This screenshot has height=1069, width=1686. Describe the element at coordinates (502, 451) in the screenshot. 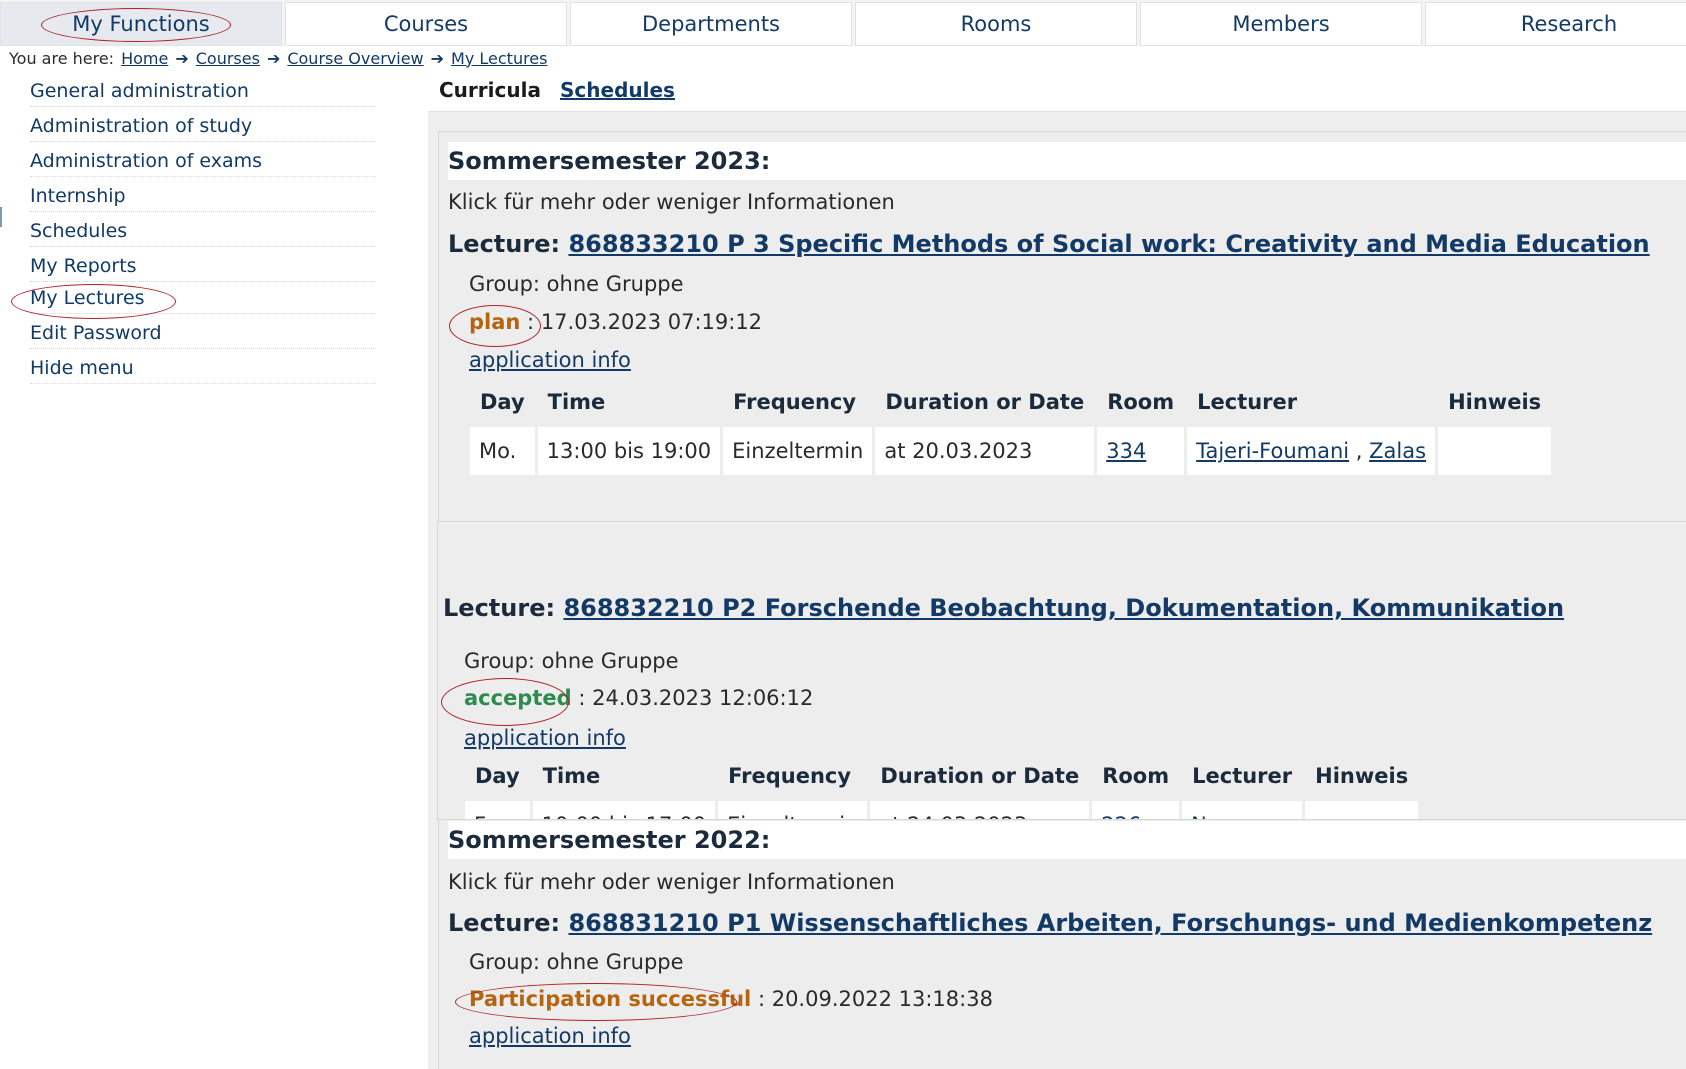

I see `cell-day: Mo.` at that location.